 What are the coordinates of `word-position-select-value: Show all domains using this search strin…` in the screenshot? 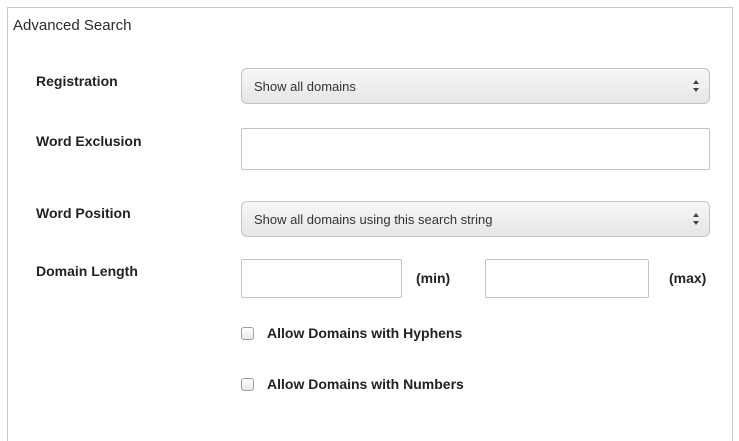 It's located at (373, 219).